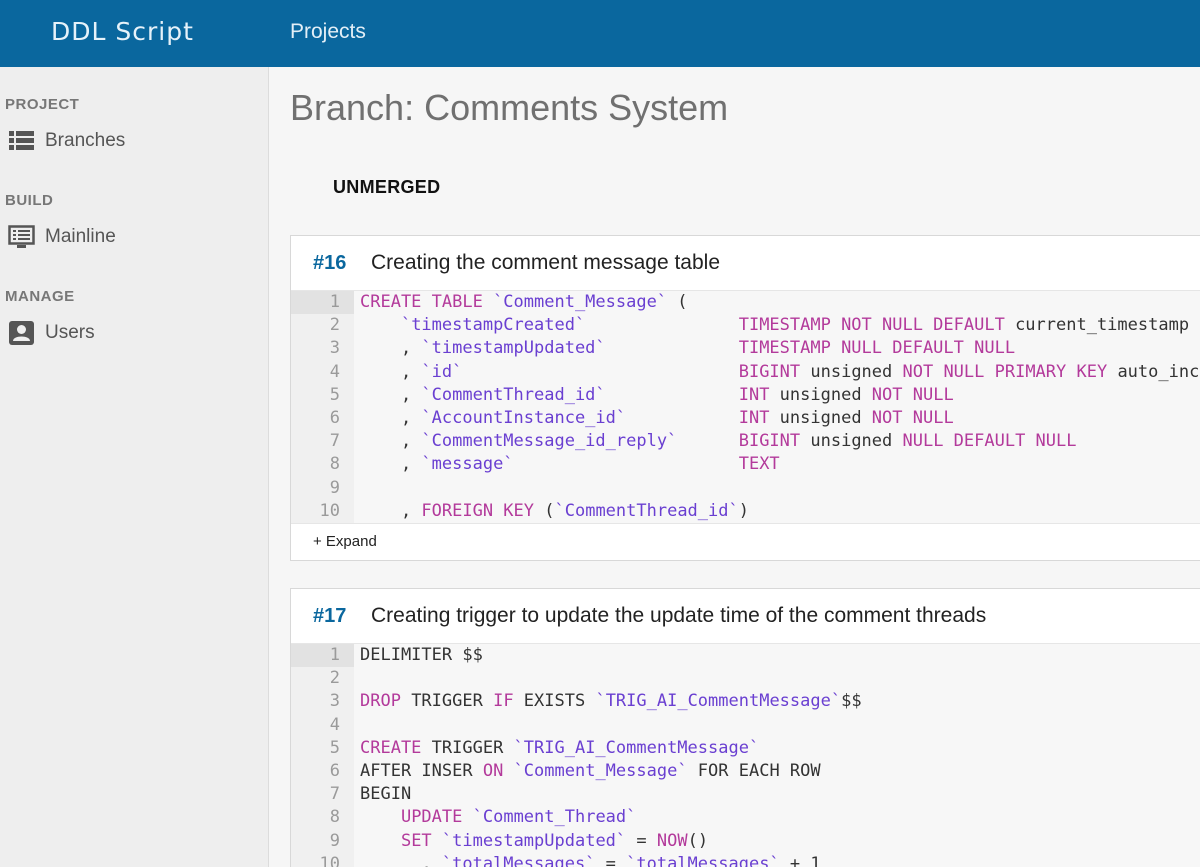 The width and height of the screenshot is (1200, 867). Describe the element at coordinates (580, 302) in the screenshot. I see `code-identifier: `Comment_Message`` at that location.